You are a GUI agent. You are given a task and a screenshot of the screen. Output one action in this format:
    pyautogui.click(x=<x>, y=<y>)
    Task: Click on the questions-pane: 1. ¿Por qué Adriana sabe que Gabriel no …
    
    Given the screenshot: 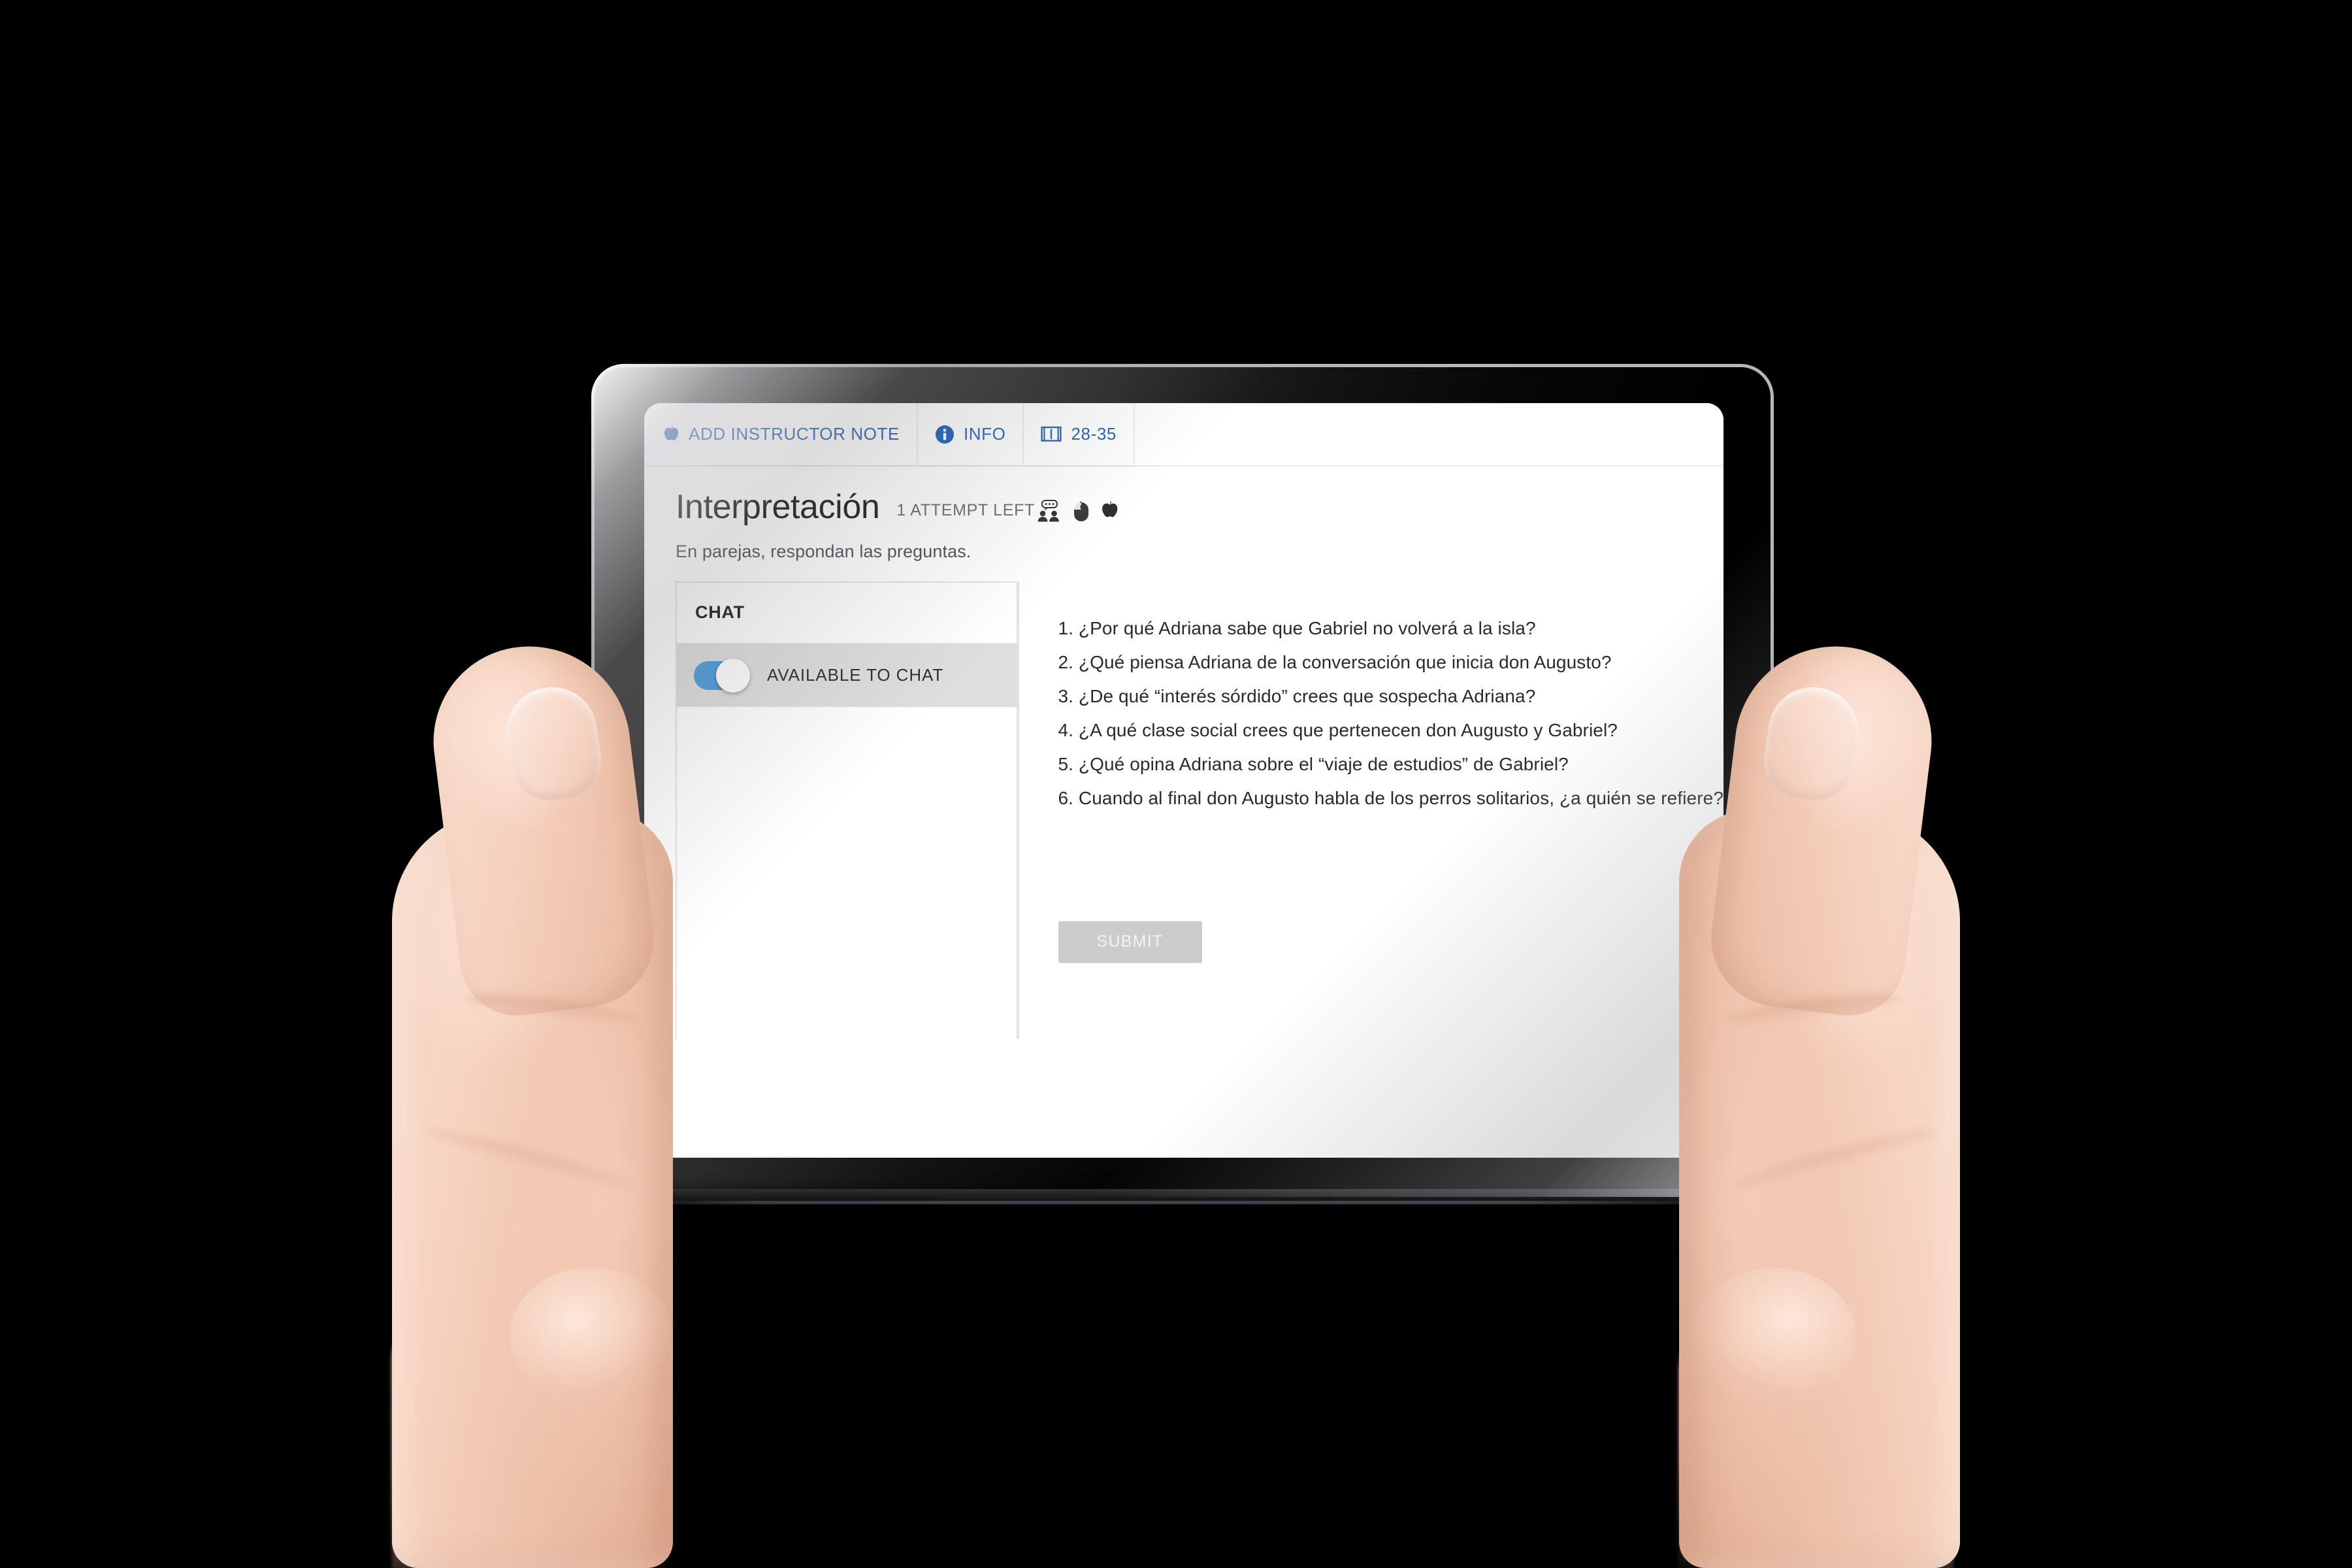 What is the action you would take?
    pyautogui.click(x=1371, y=810)
    